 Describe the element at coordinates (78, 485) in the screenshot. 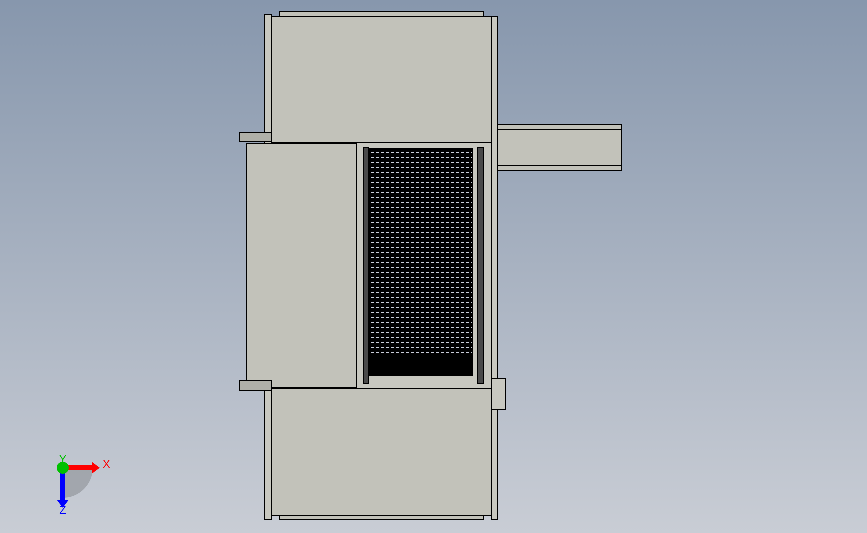

I see `axis-triad-icon` at that location.